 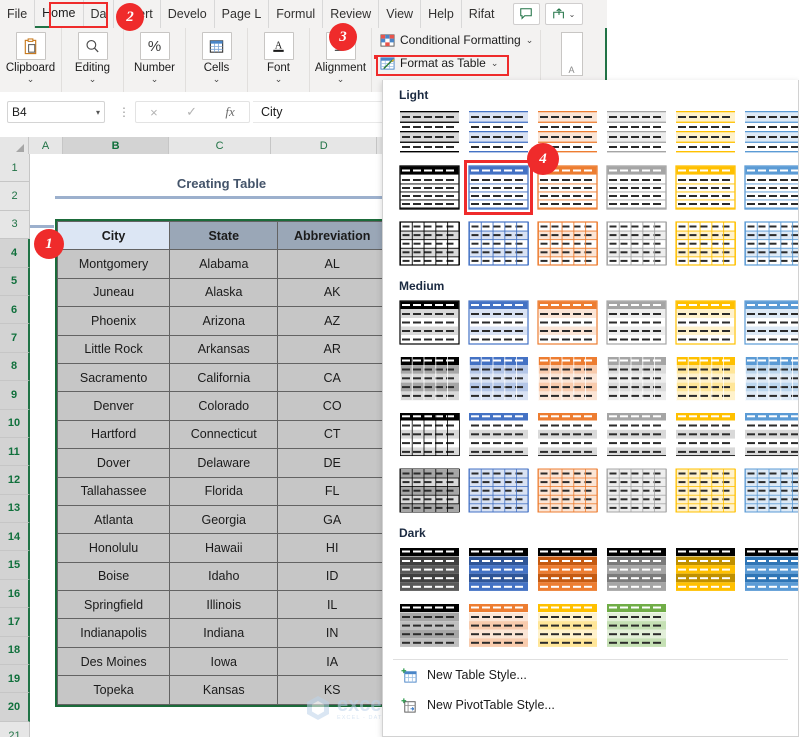 What do you see at coordinates (15, 565) in the screenshot?
I see `row-header-15: 15` at bounding box center [15, 565].